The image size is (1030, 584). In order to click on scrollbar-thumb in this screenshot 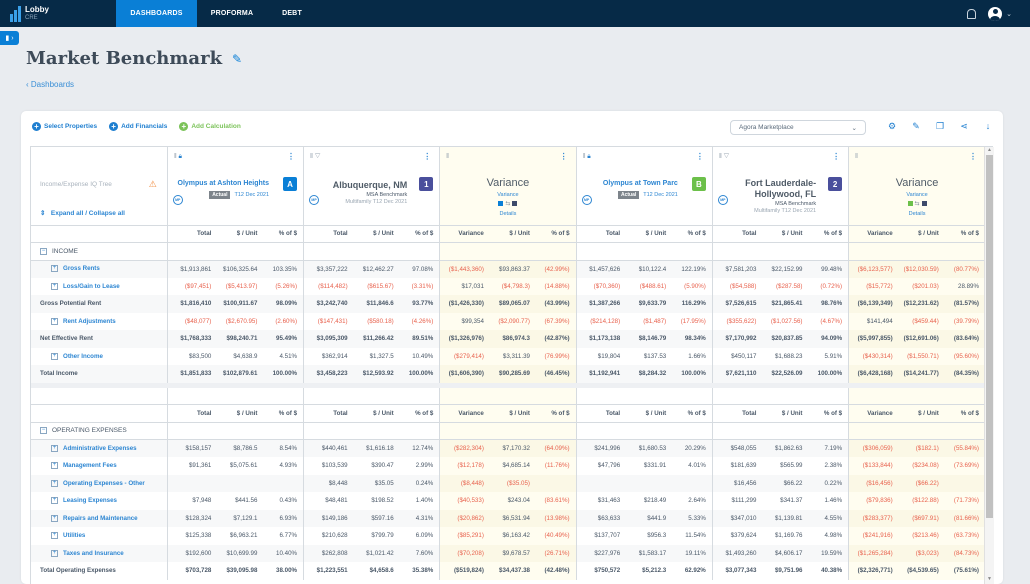, I will do `click(989, 336)`.